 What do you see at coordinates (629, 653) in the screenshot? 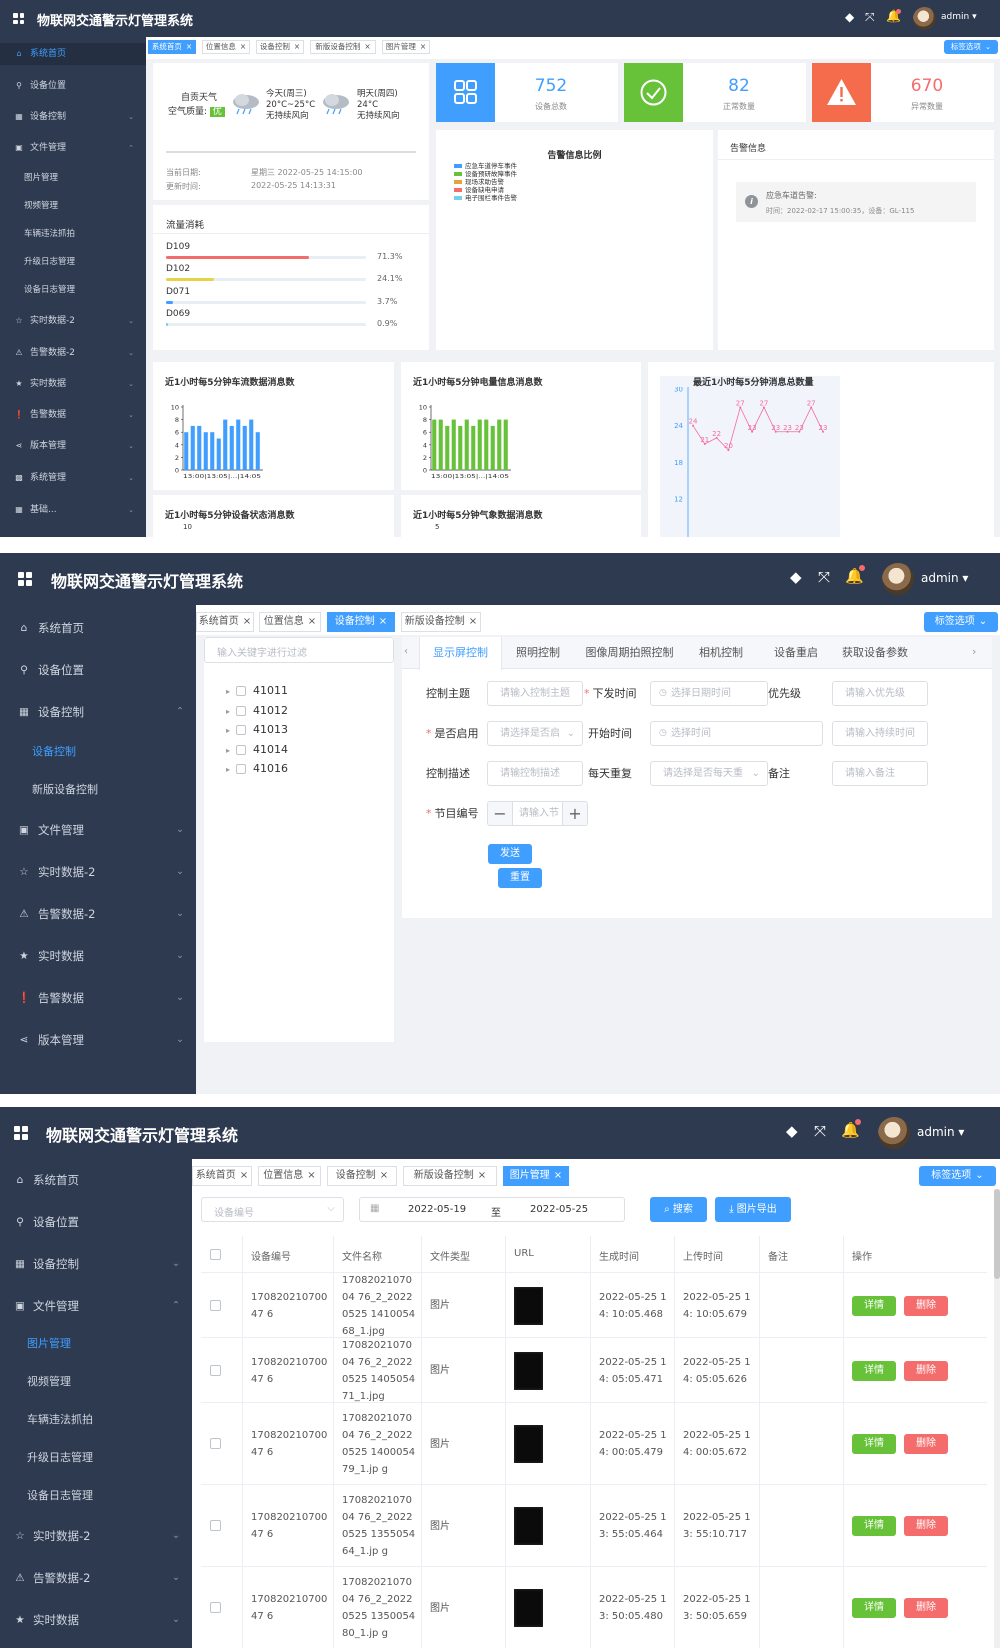
I see `control-tab: 图像周期拍照控制` at bounding box center [629, 653].